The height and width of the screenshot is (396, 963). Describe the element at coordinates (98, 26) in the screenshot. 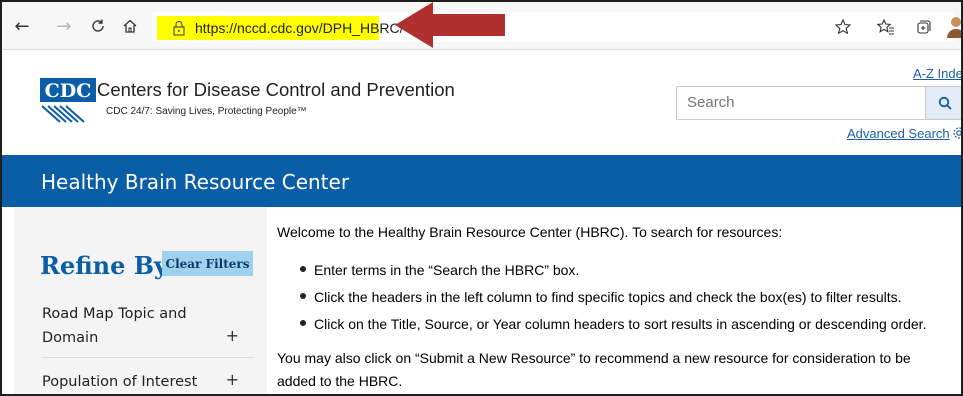

I see `refresh-icon` at that location.